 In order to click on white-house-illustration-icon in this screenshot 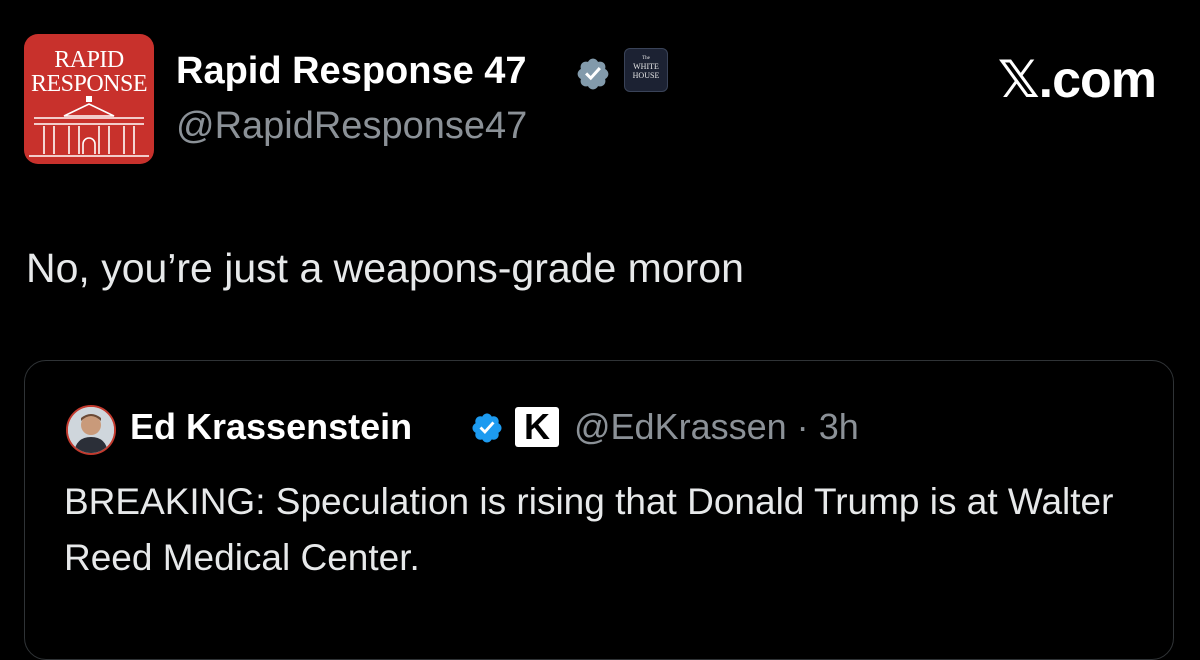, I will do `click(89, 126)`.